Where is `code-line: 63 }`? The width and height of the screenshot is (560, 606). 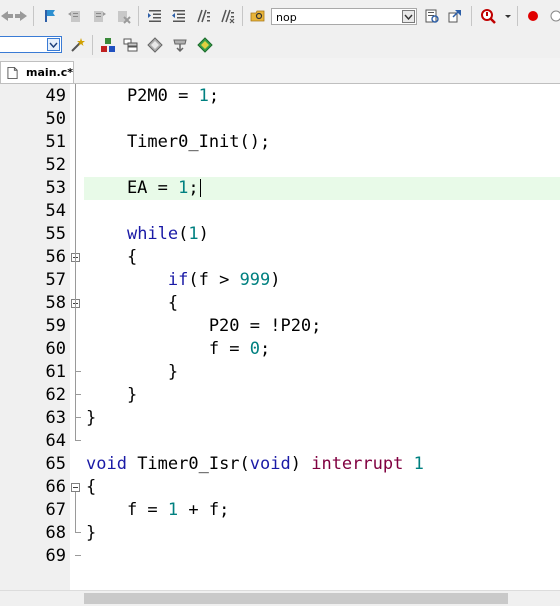
code-line: 63 } is located at coordinates (280, 418).